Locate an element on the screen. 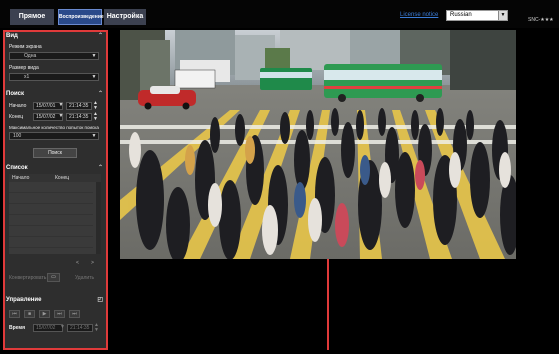 This screenshot has width=559, height=354. license-notice-link: License notice is located at coordinates (419, 15).